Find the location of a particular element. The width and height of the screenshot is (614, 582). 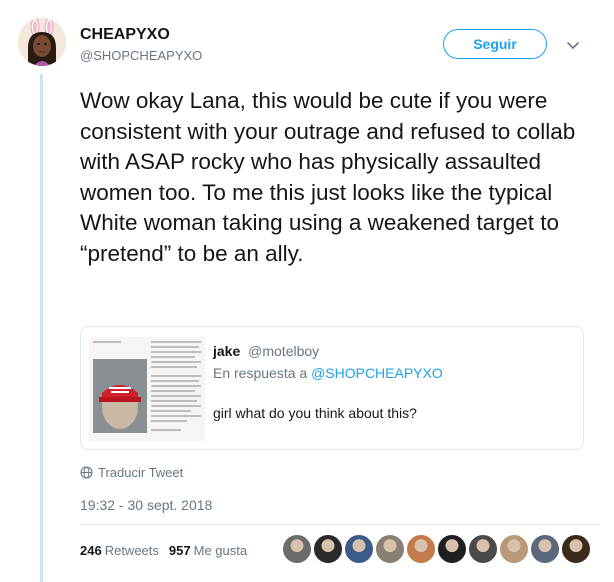

quoted-tweet-text: girl what do you think about this? is located at coordinates (315, 413).